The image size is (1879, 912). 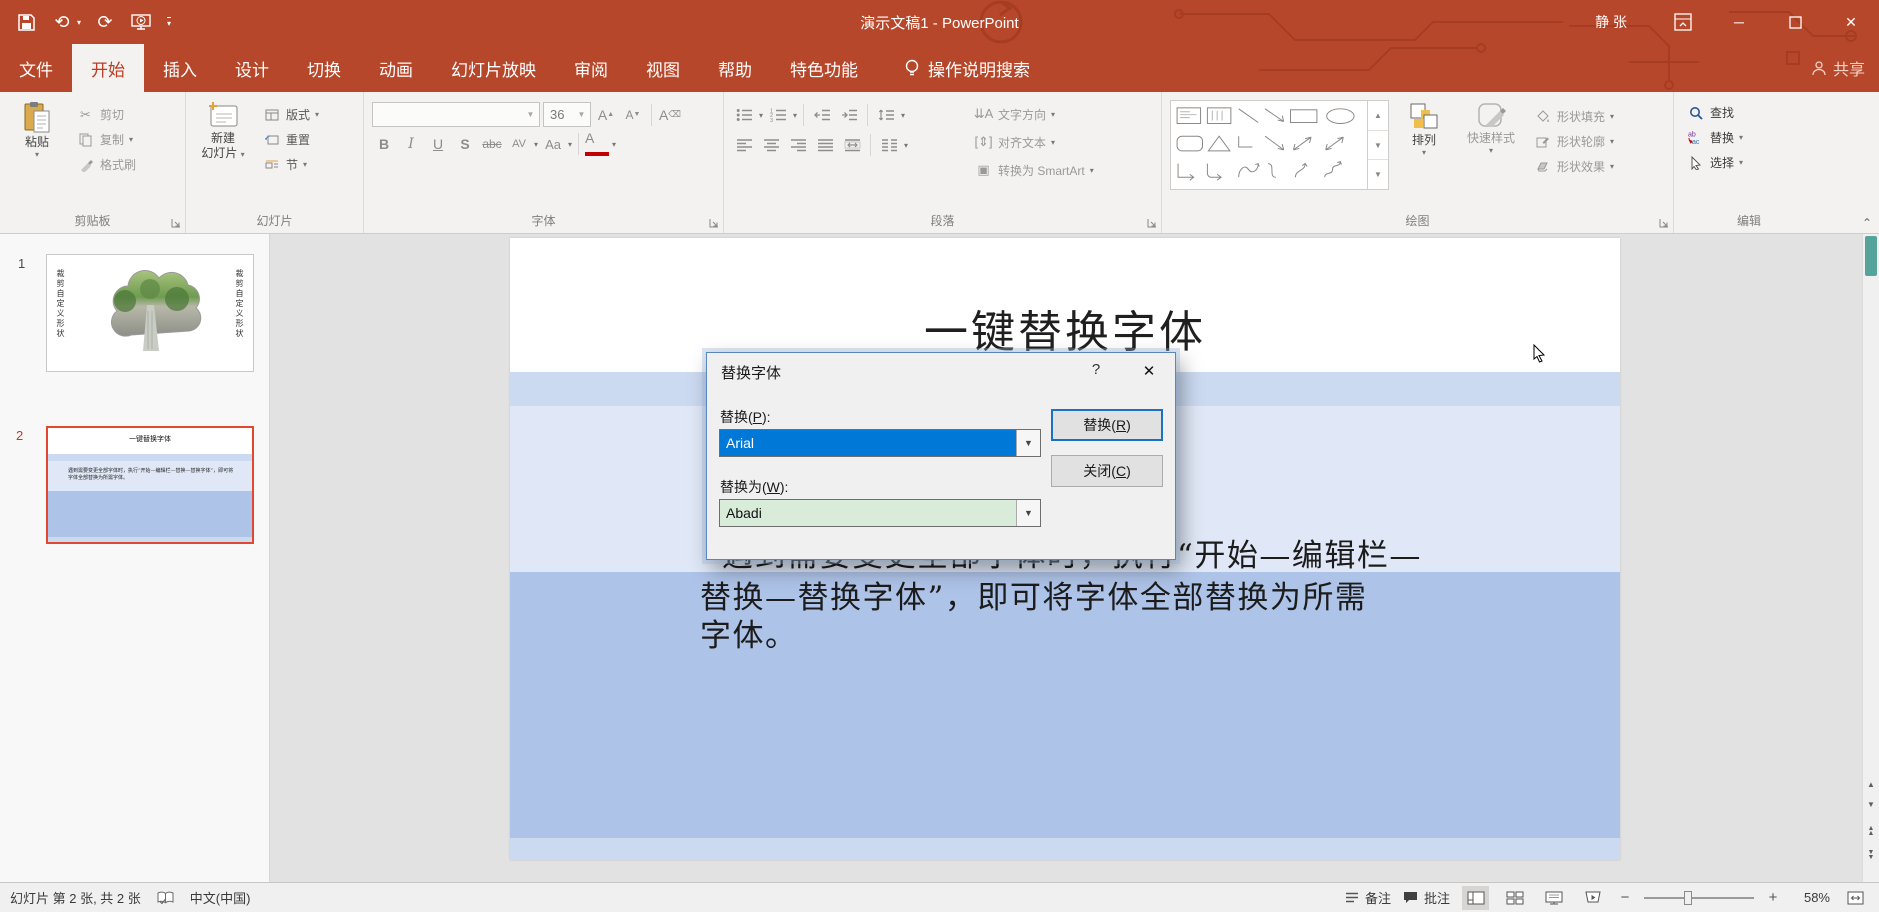 What do you see at coordinates (1107, 425) in the screenshot?
I see `replace-confirm-button: 替换(R)` at bounding box center [1107, 425].